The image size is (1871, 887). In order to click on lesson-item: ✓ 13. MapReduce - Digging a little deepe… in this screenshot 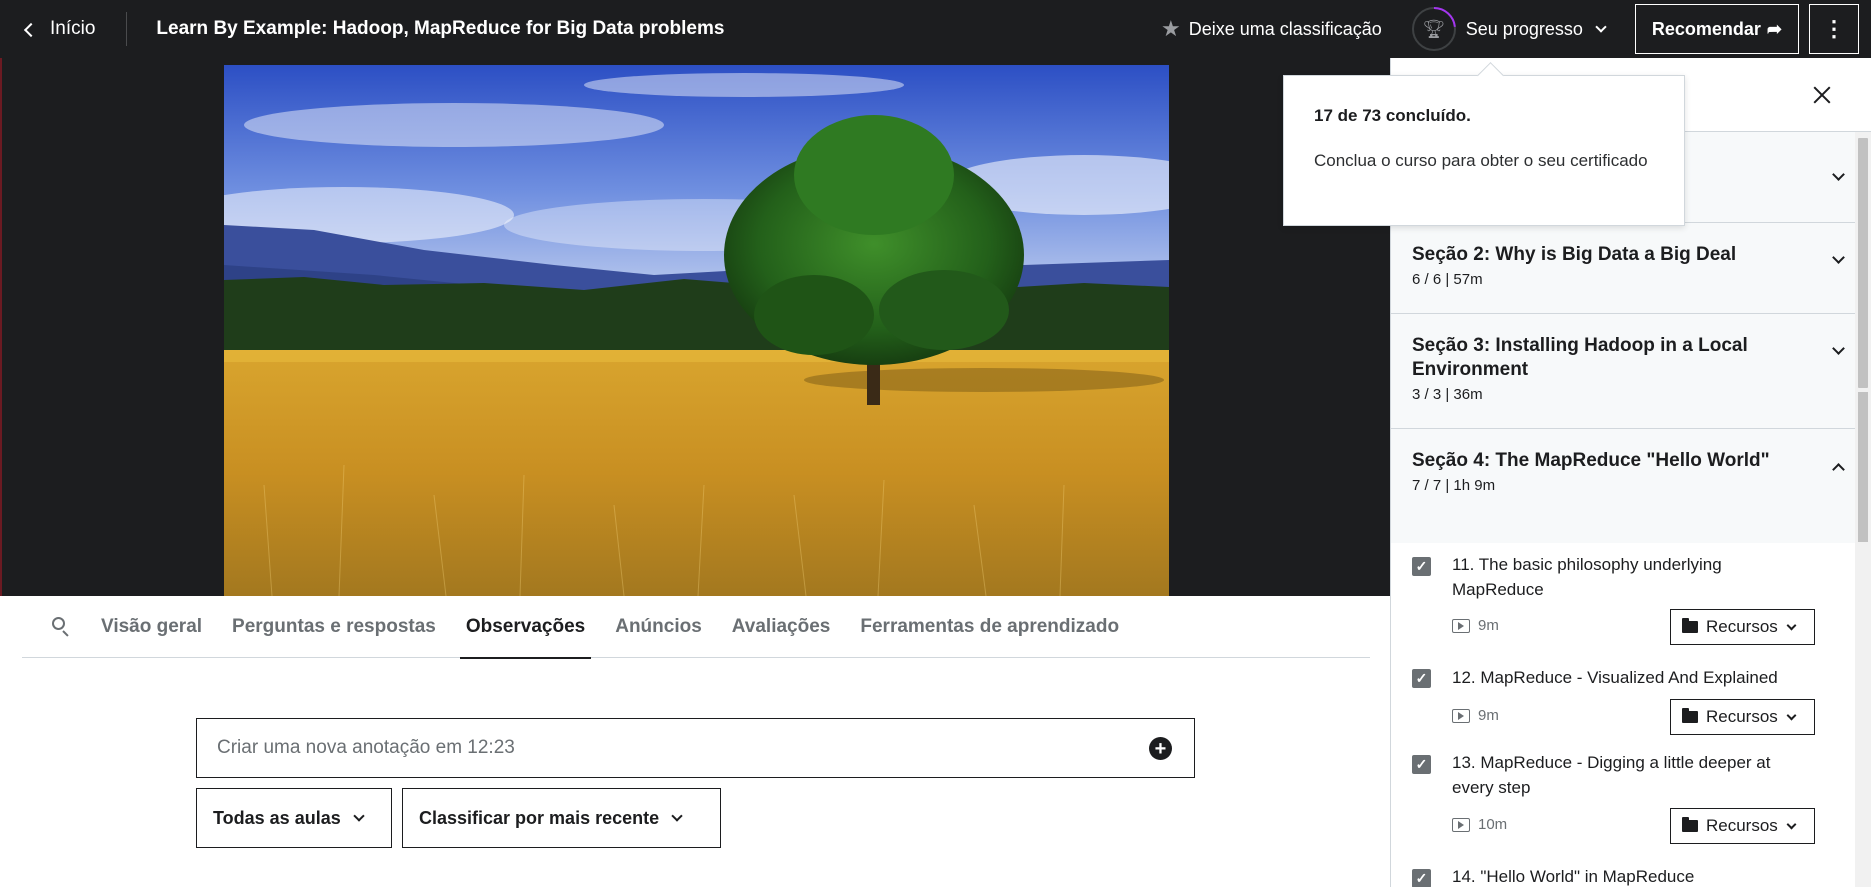, I will do `click(1623, 804)`.